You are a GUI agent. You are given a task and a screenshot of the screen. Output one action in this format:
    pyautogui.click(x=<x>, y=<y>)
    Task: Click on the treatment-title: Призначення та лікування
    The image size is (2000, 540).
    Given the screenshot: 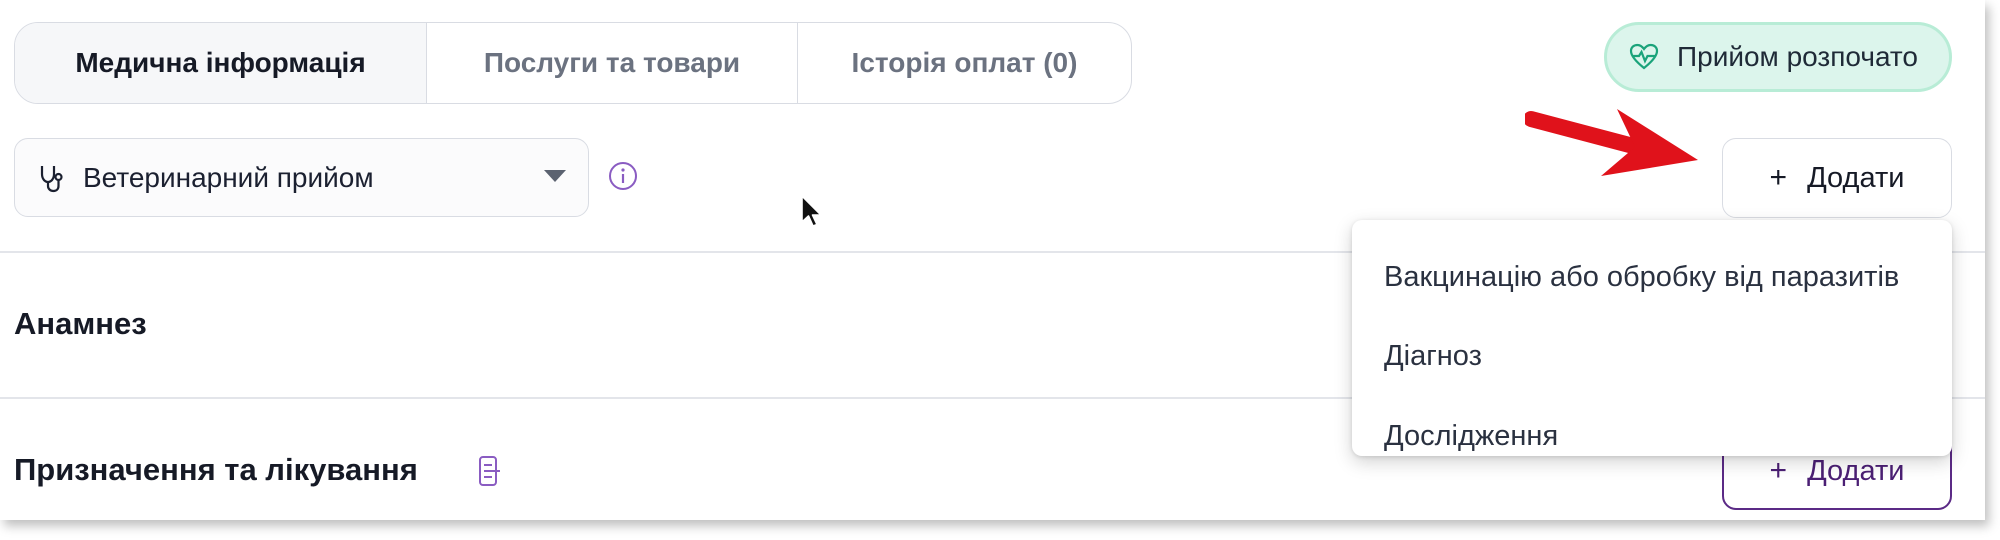 What is the action you would take?
    pyautogui.click(x=216, y=469)
    